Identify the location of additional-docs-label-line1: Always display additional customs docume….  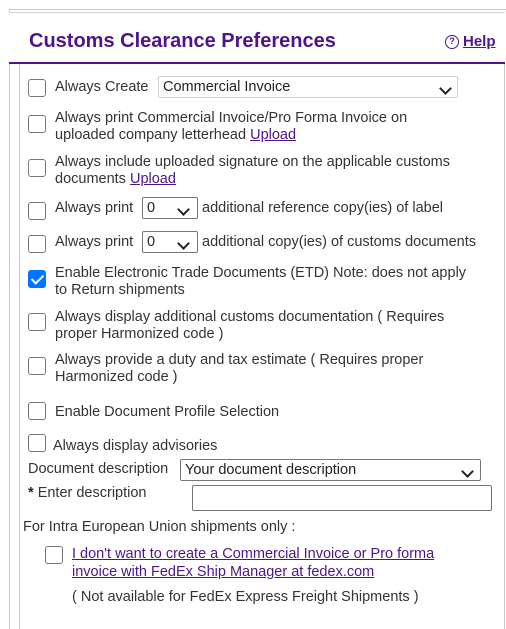
(250, 317).